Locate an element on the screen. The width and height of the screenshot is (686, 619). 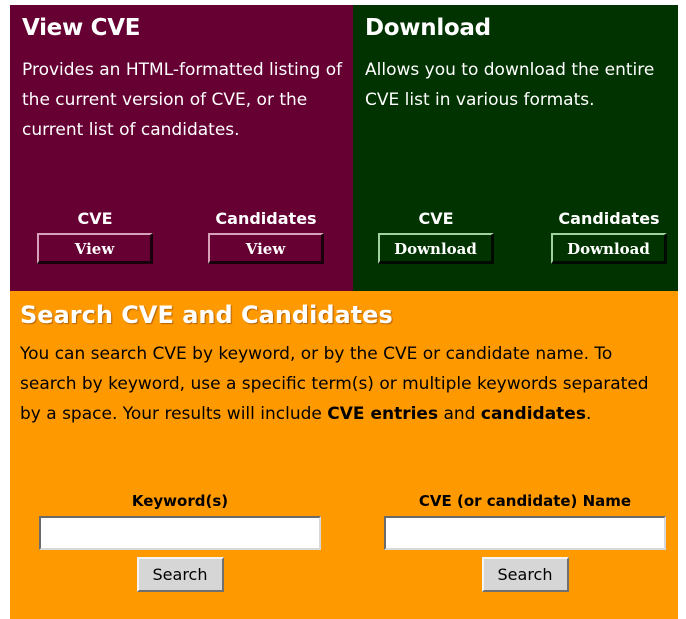
search-title: Search CVE and Candidates is located at coordinates (206, 315).